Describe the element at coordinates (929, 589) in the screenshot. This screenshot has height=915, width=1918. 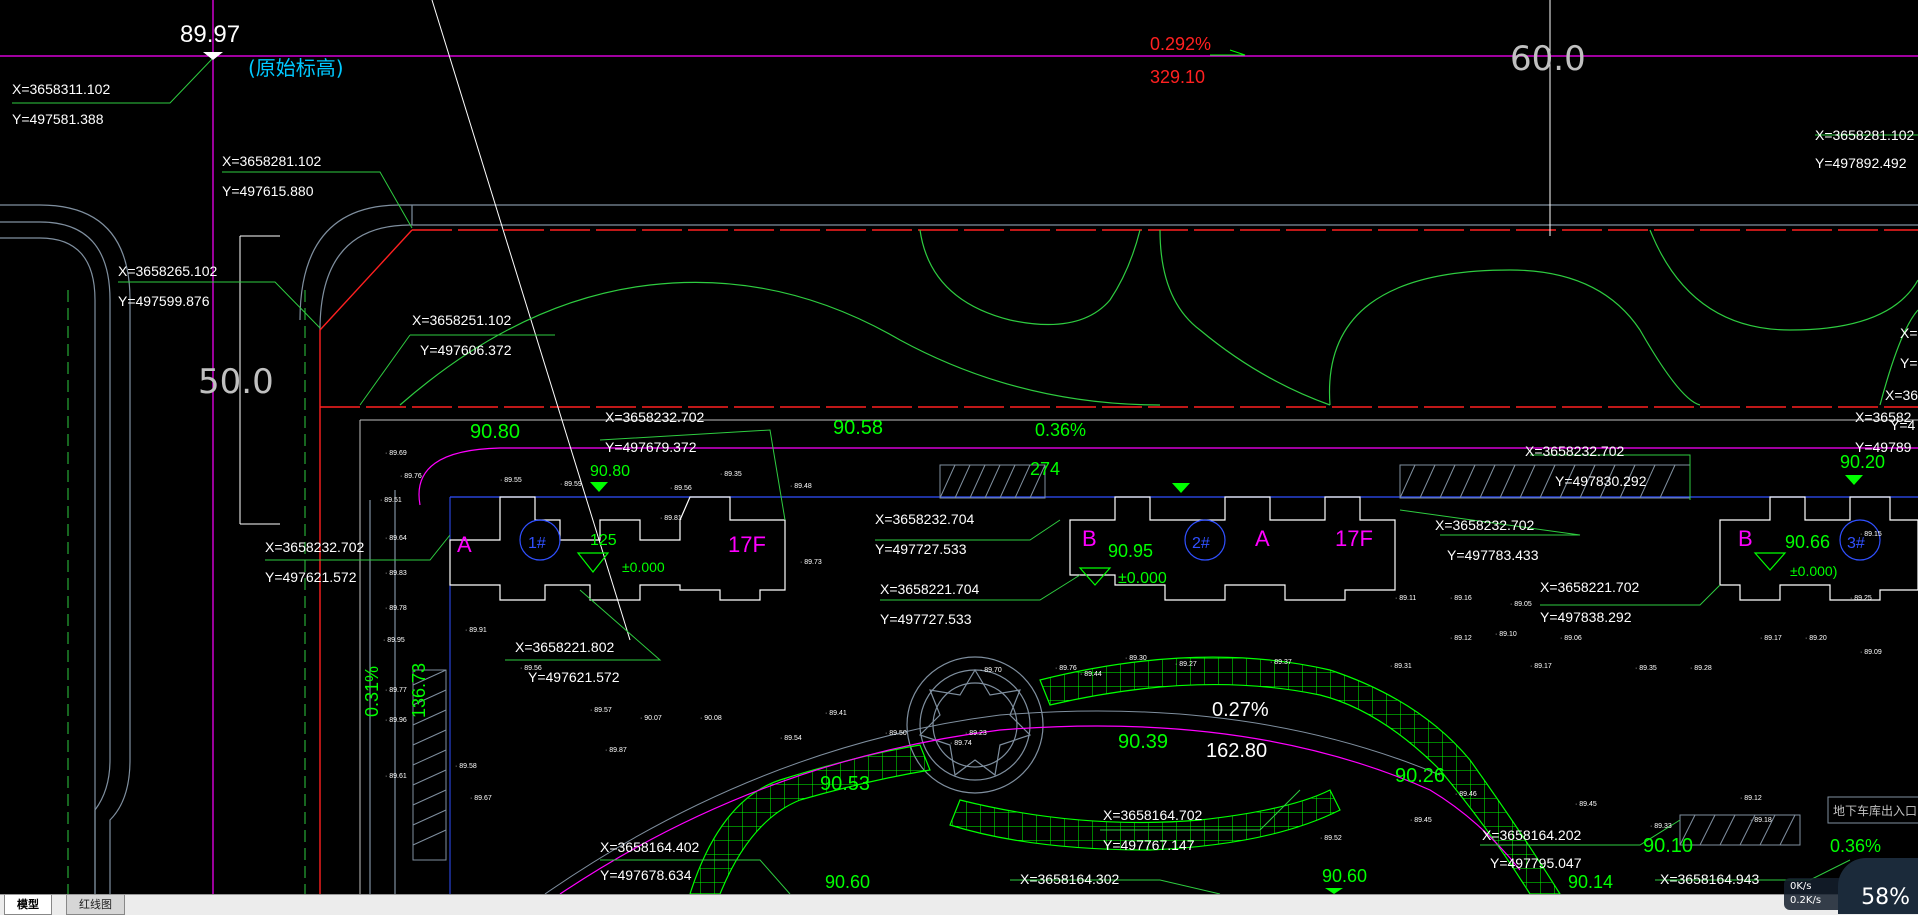
I see `coord-label: X=3658221.704` at that location.